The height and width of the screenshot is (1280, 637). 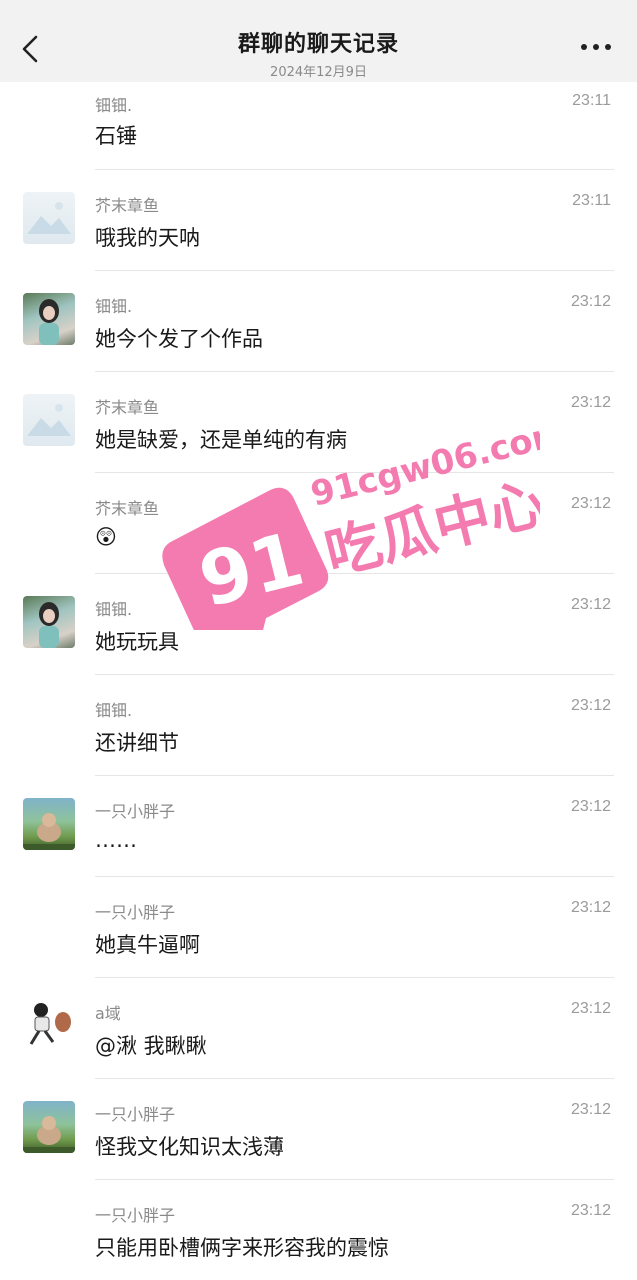 I want to click on message-text: 石锤, so click(x=116, y=136).